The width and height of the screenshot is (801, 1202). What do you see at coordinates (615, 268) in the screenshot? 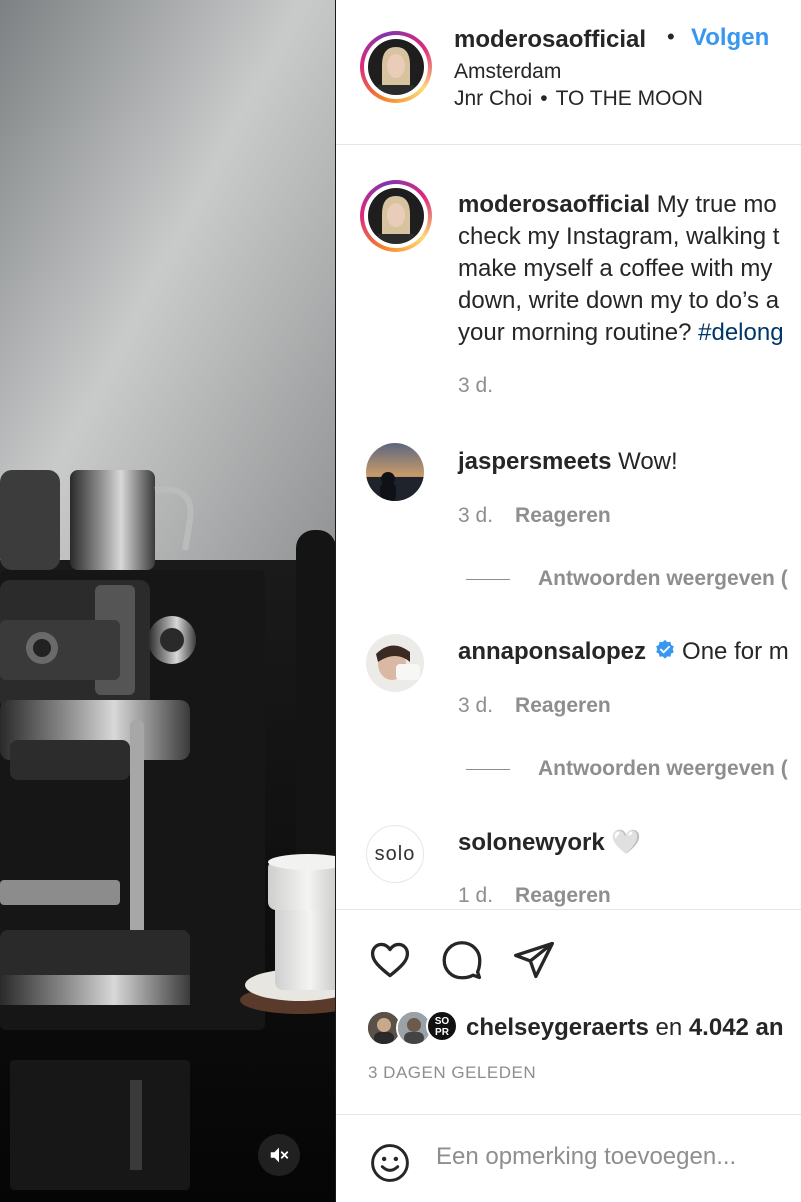
I see `caption-line-3: make myself a coffee with my` at bounding box center [615, 268].